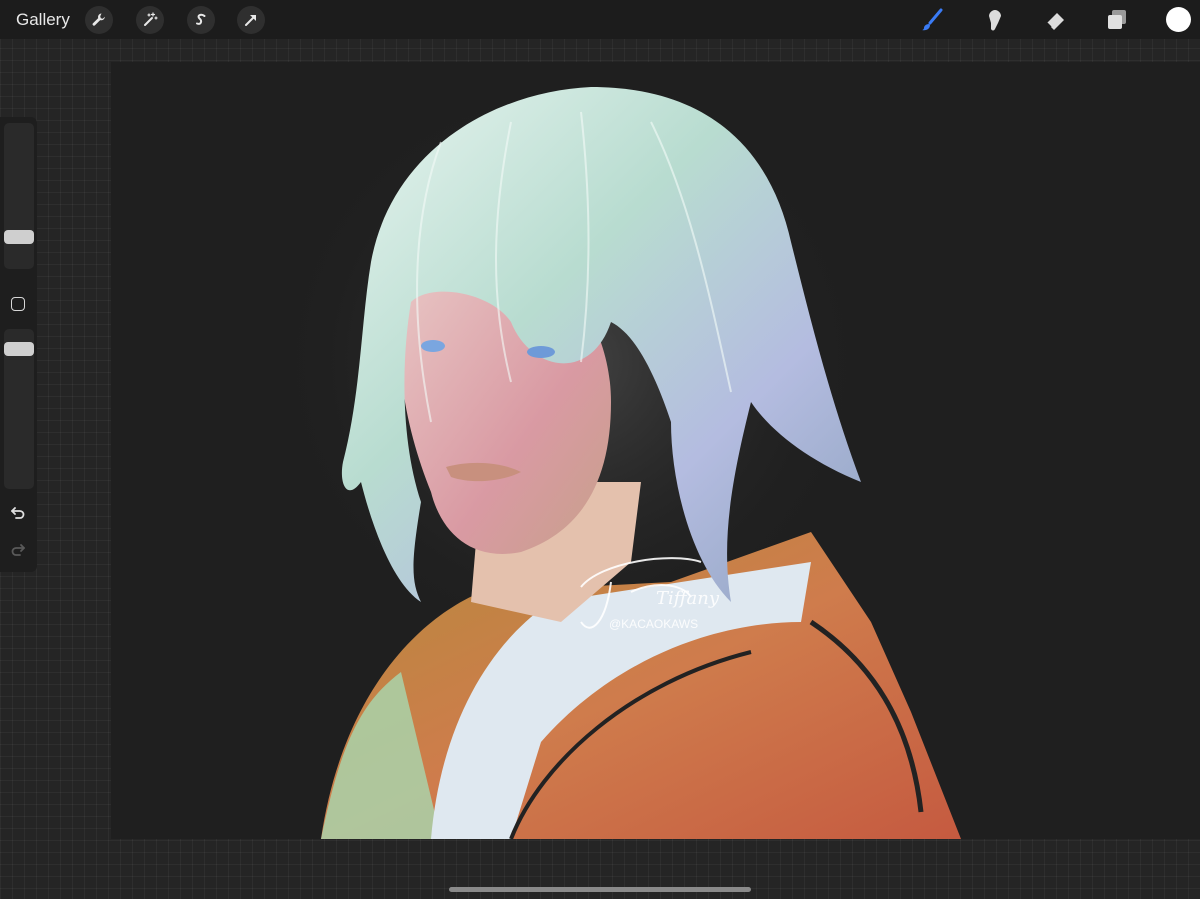 The image size is (1200, 899). What do you see at coordinates (19, 349) in the screenshot?
I see `opacity-thumb` at bounding box center [19, 349].